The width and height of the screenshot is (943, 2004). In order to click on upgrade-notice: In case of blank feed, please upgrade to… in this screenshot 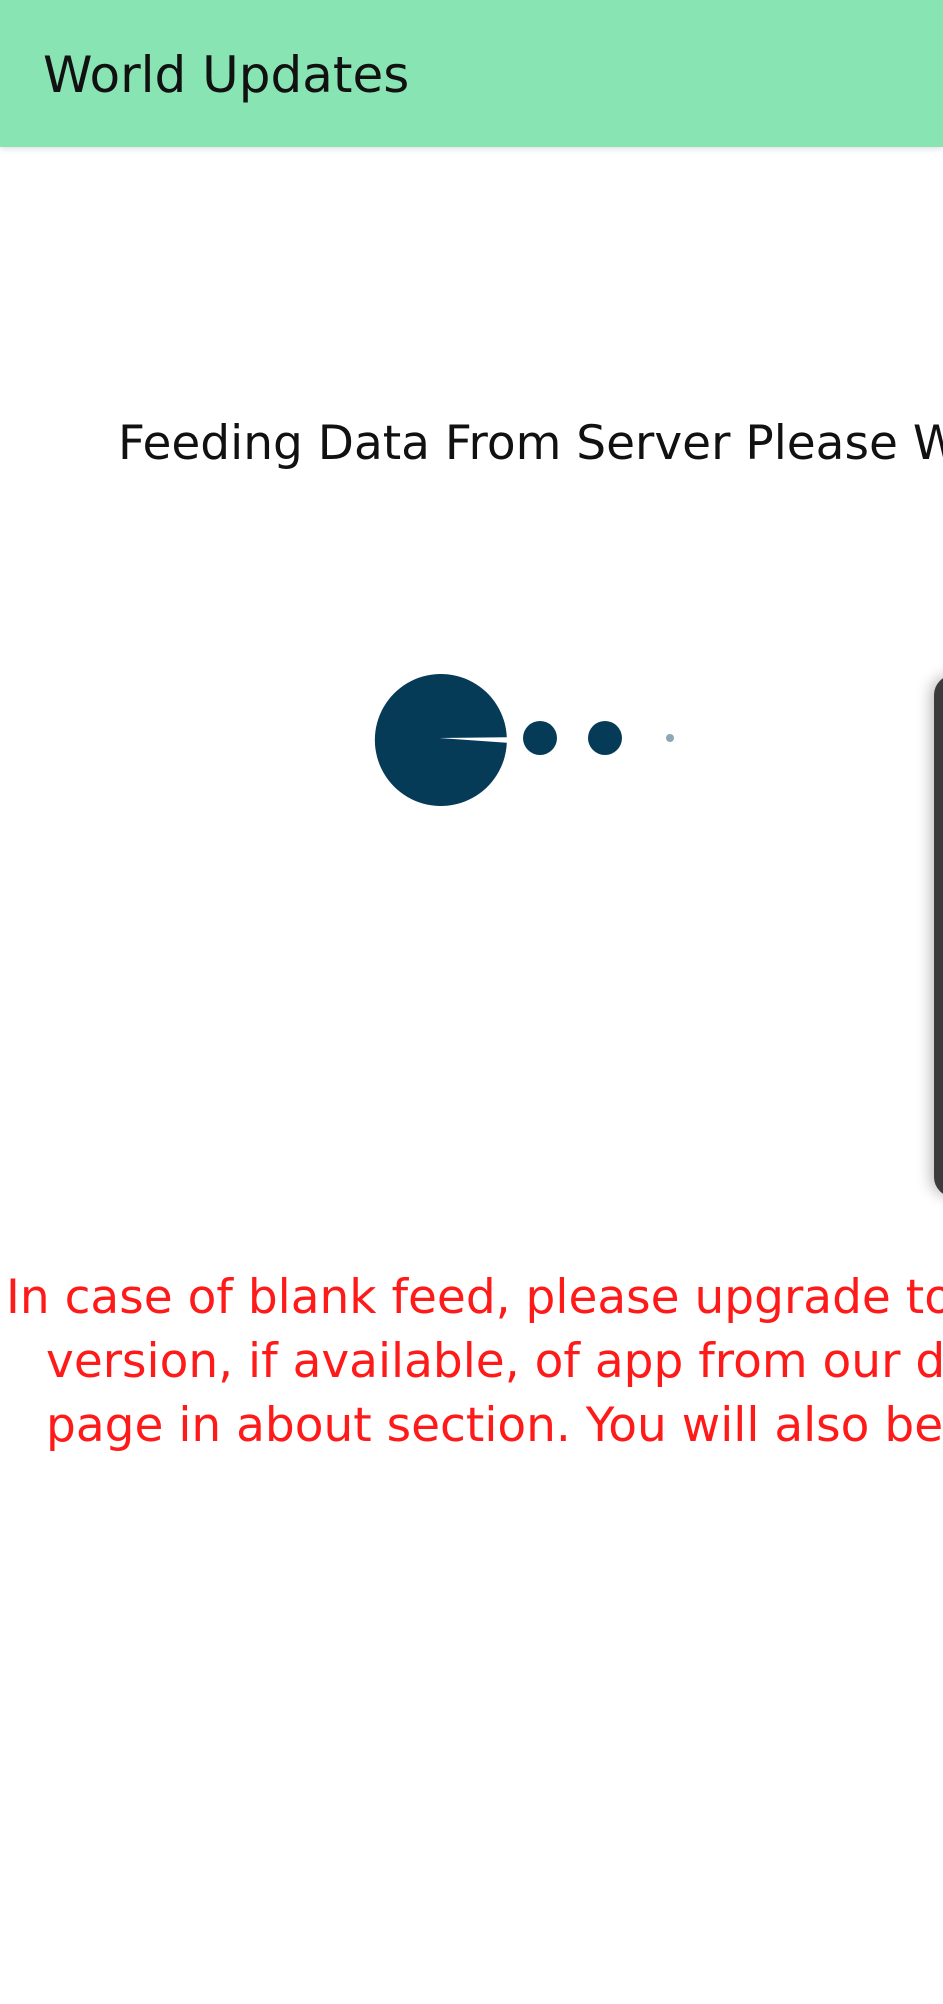, I will do `click(471, 1362)`.